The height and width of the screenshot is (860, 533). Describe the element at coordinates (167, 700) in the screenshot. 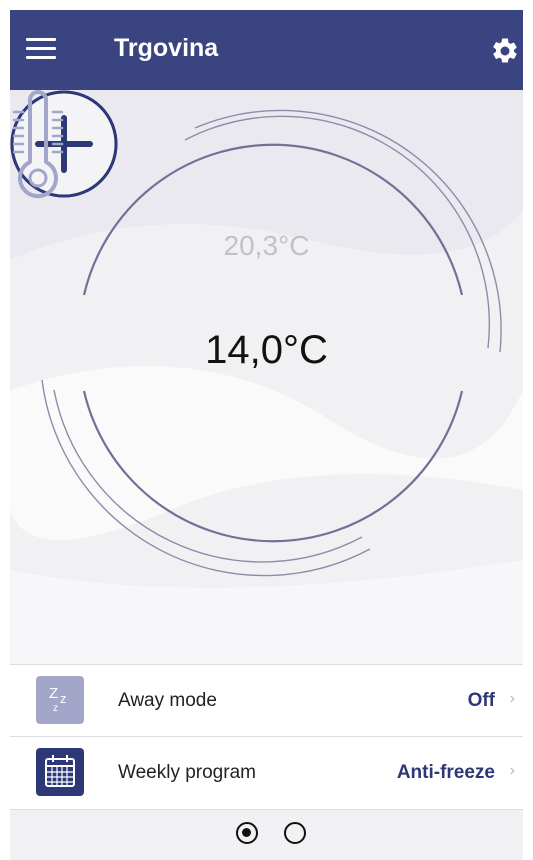

I see `away-mode-label: Away mode` at that location.